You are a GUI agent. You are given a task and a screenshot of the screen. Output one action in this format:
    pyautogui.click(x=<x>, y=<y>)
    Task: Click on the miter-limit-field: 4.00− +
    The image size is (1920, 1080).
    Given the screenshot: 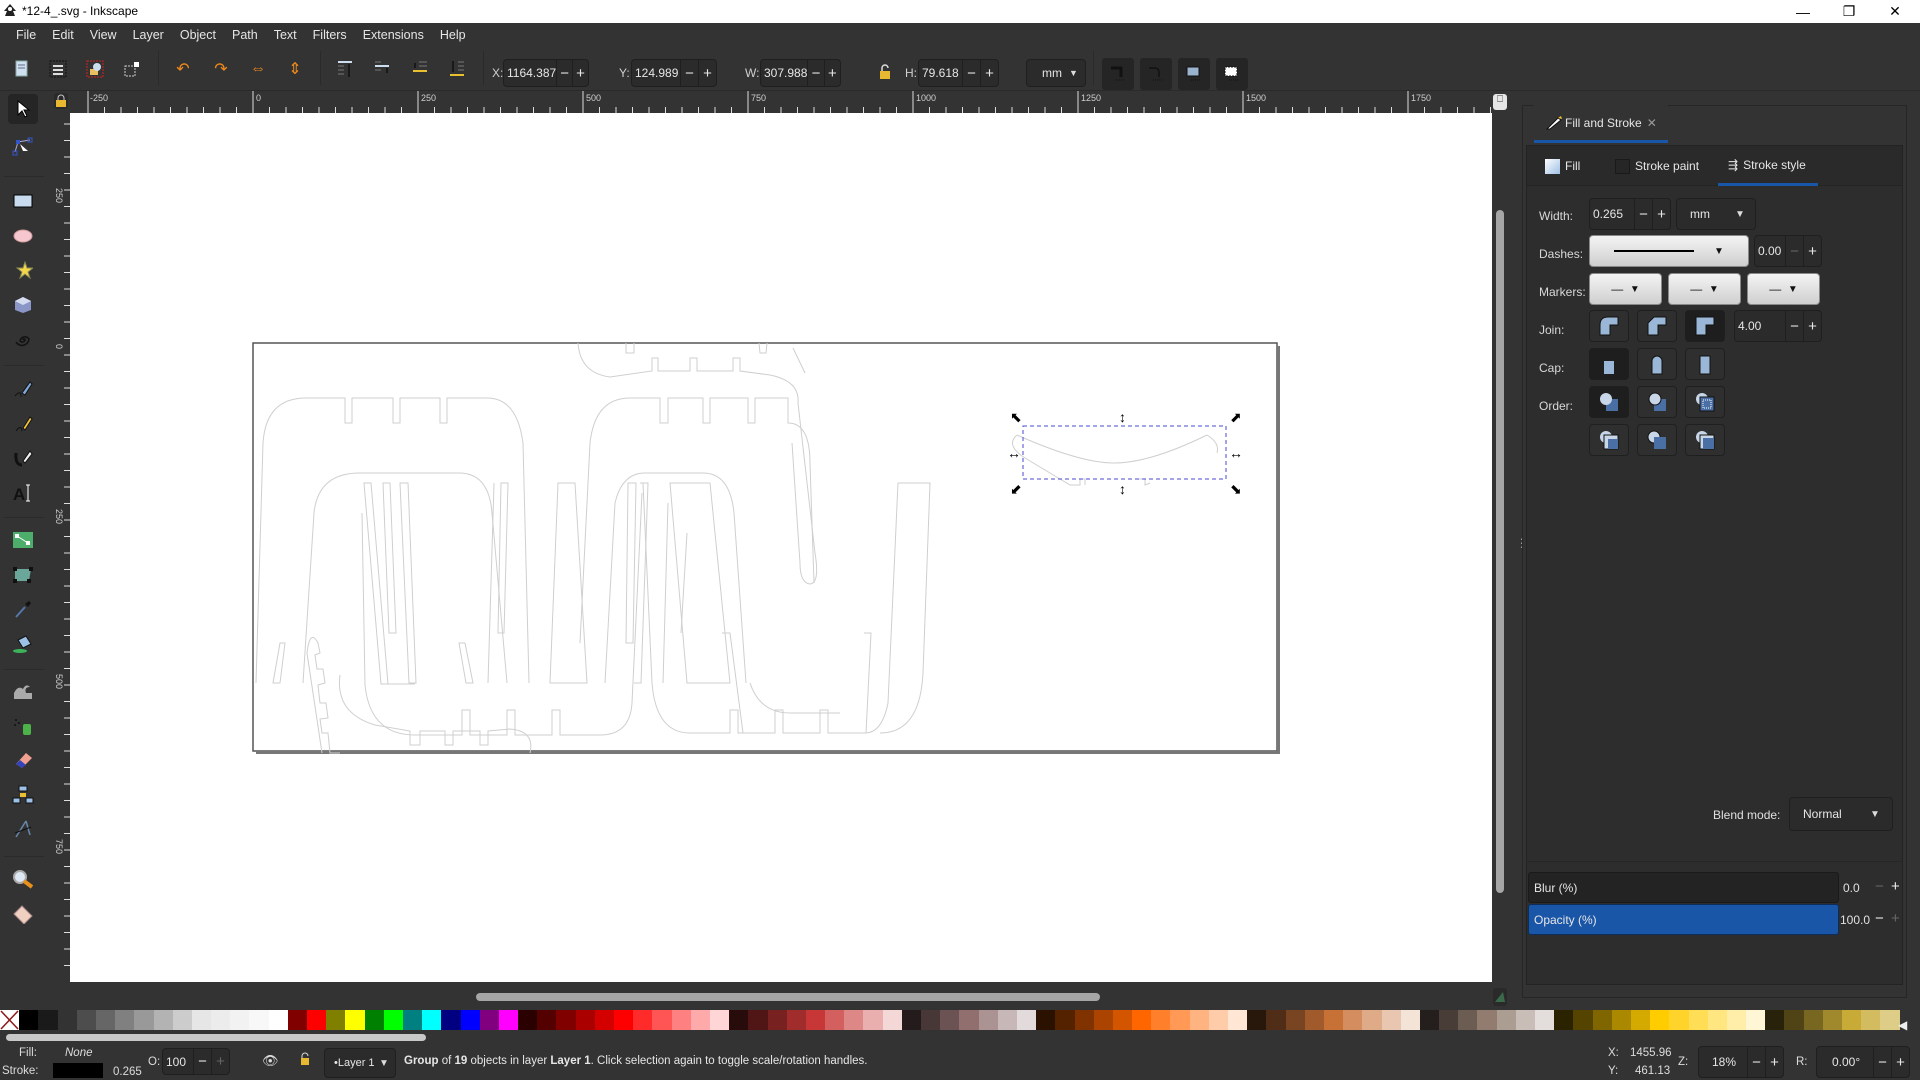 What is the action you would take?
    pyautogui.click(x=1778, y=326)
    